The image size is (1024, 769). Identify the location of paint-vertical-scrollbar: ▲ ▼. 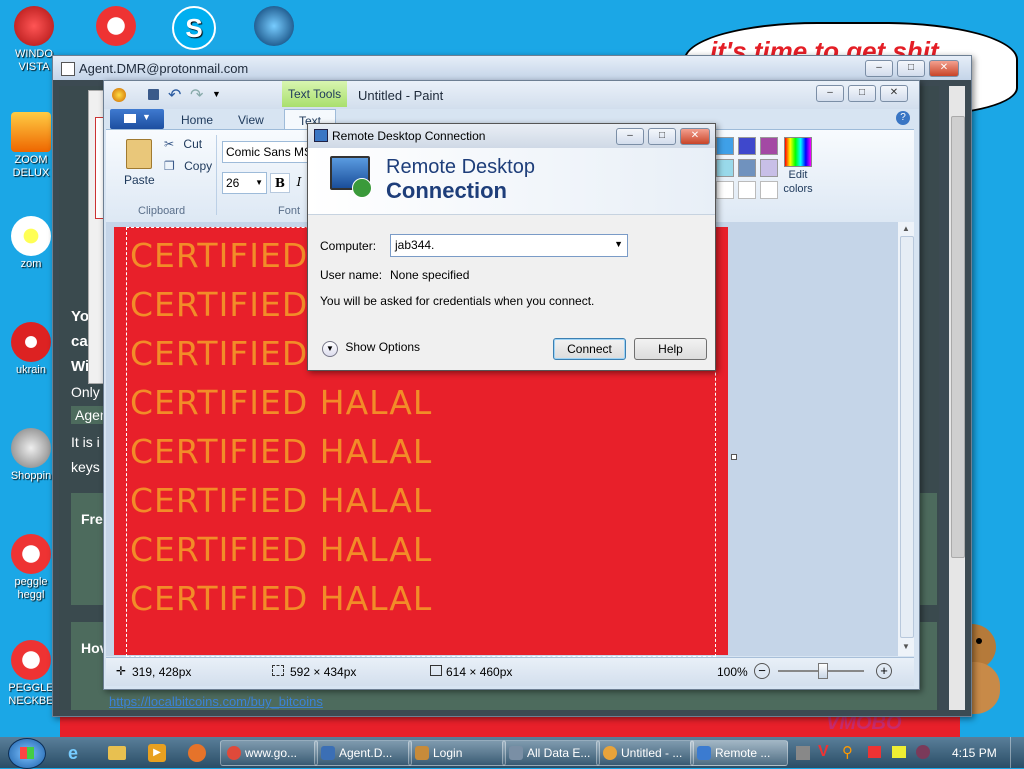
(906, 439).